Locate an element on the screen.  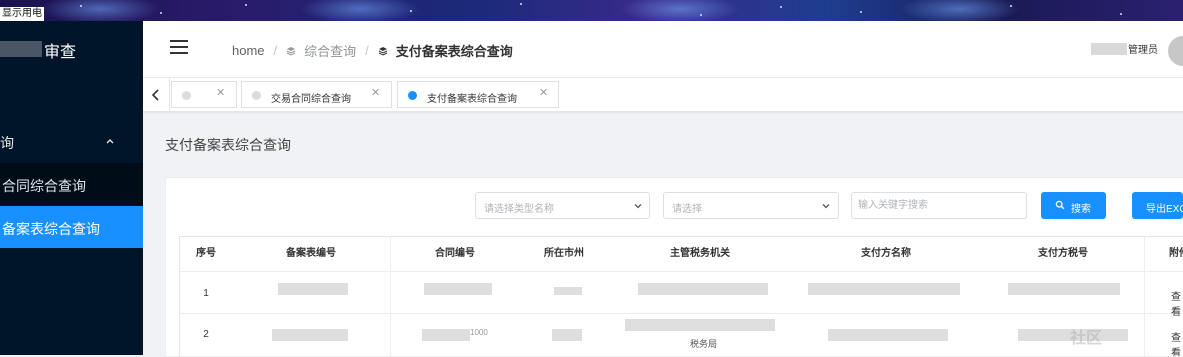
top-banner: 显示用电 is located at coordinates (591, 10).